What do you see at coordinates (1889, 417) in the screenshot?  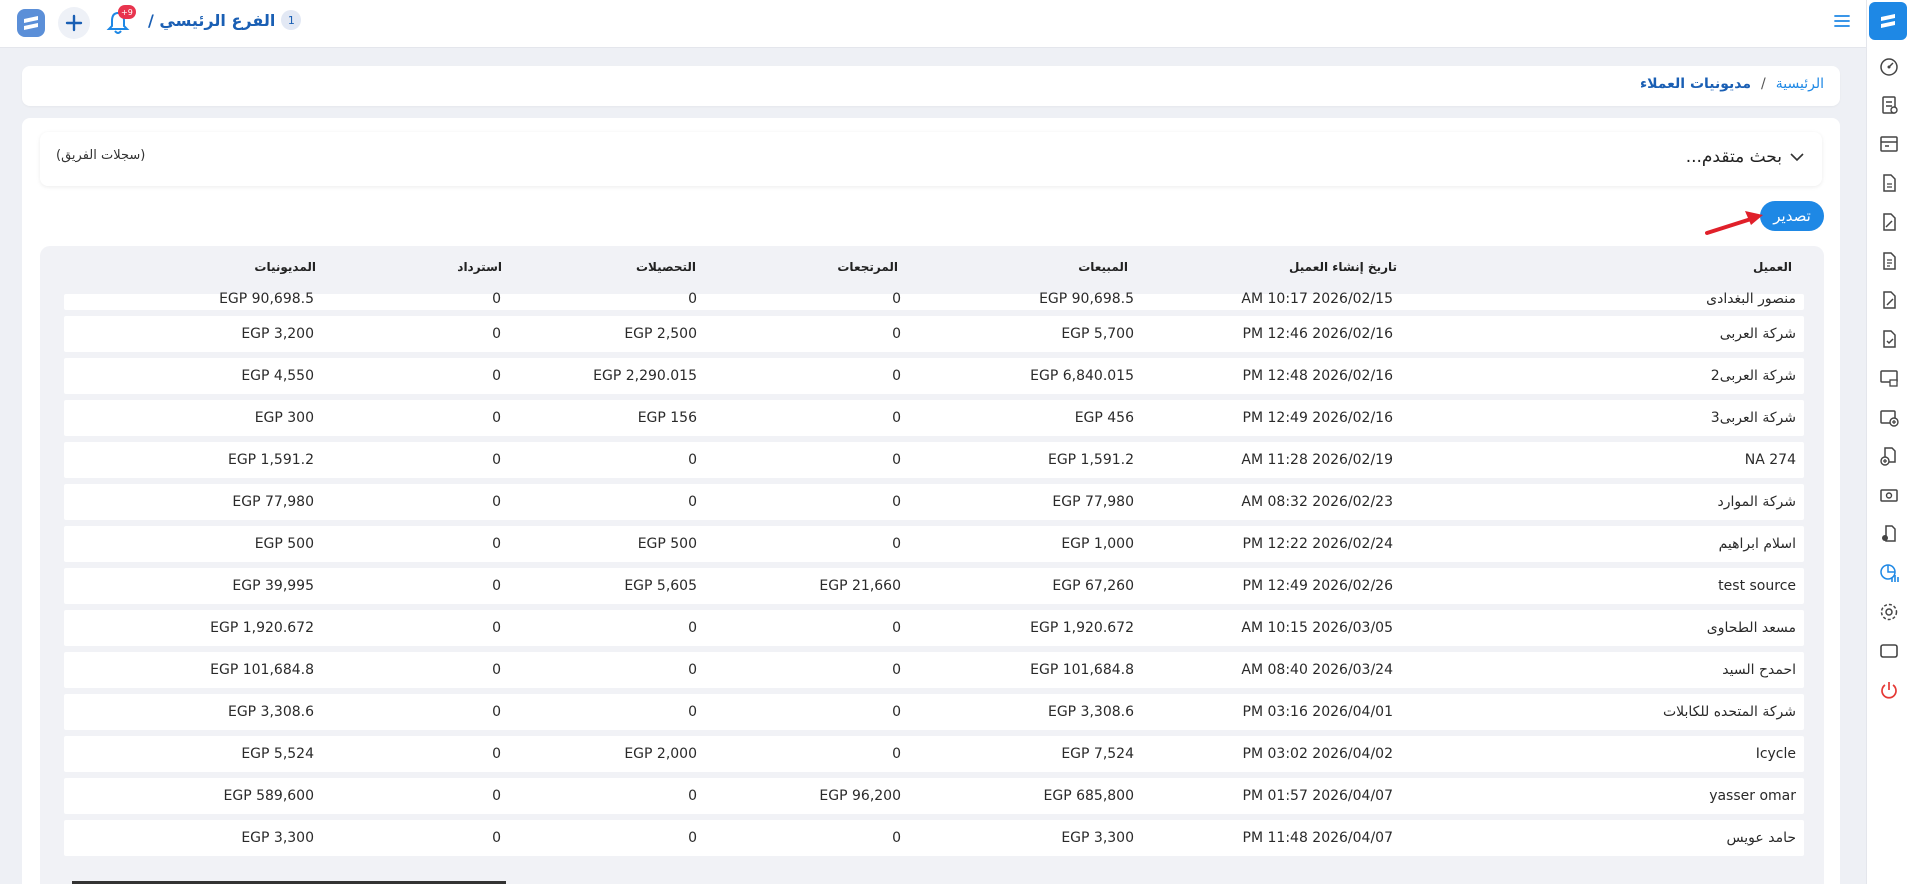 I see `add-photo-icon` at bounding box center [1889, 417].